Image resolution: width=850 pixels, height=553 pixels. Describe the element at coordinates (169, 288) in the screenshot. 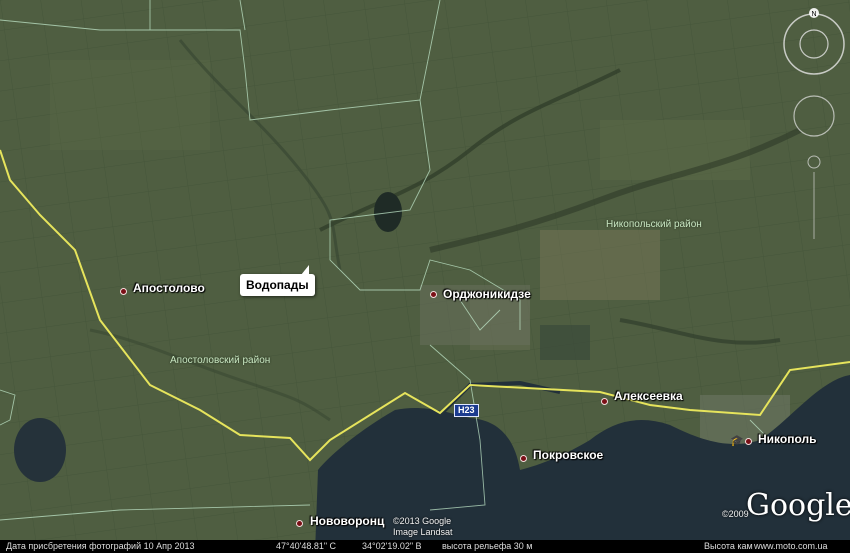

I see `place-label: Апостолово` at that location.